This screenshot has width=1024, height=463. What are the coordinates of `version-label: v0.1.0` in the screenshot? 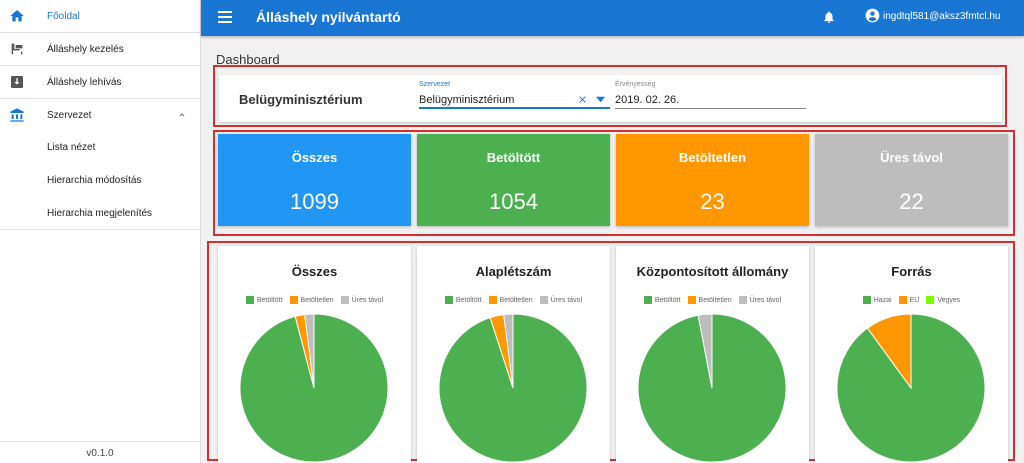 It's located at (100, 453).